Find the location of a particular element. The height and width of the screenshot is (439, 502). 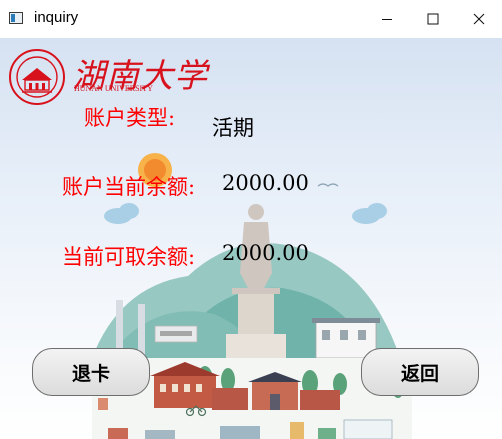

close-icon is located at coordinates (479, 19).